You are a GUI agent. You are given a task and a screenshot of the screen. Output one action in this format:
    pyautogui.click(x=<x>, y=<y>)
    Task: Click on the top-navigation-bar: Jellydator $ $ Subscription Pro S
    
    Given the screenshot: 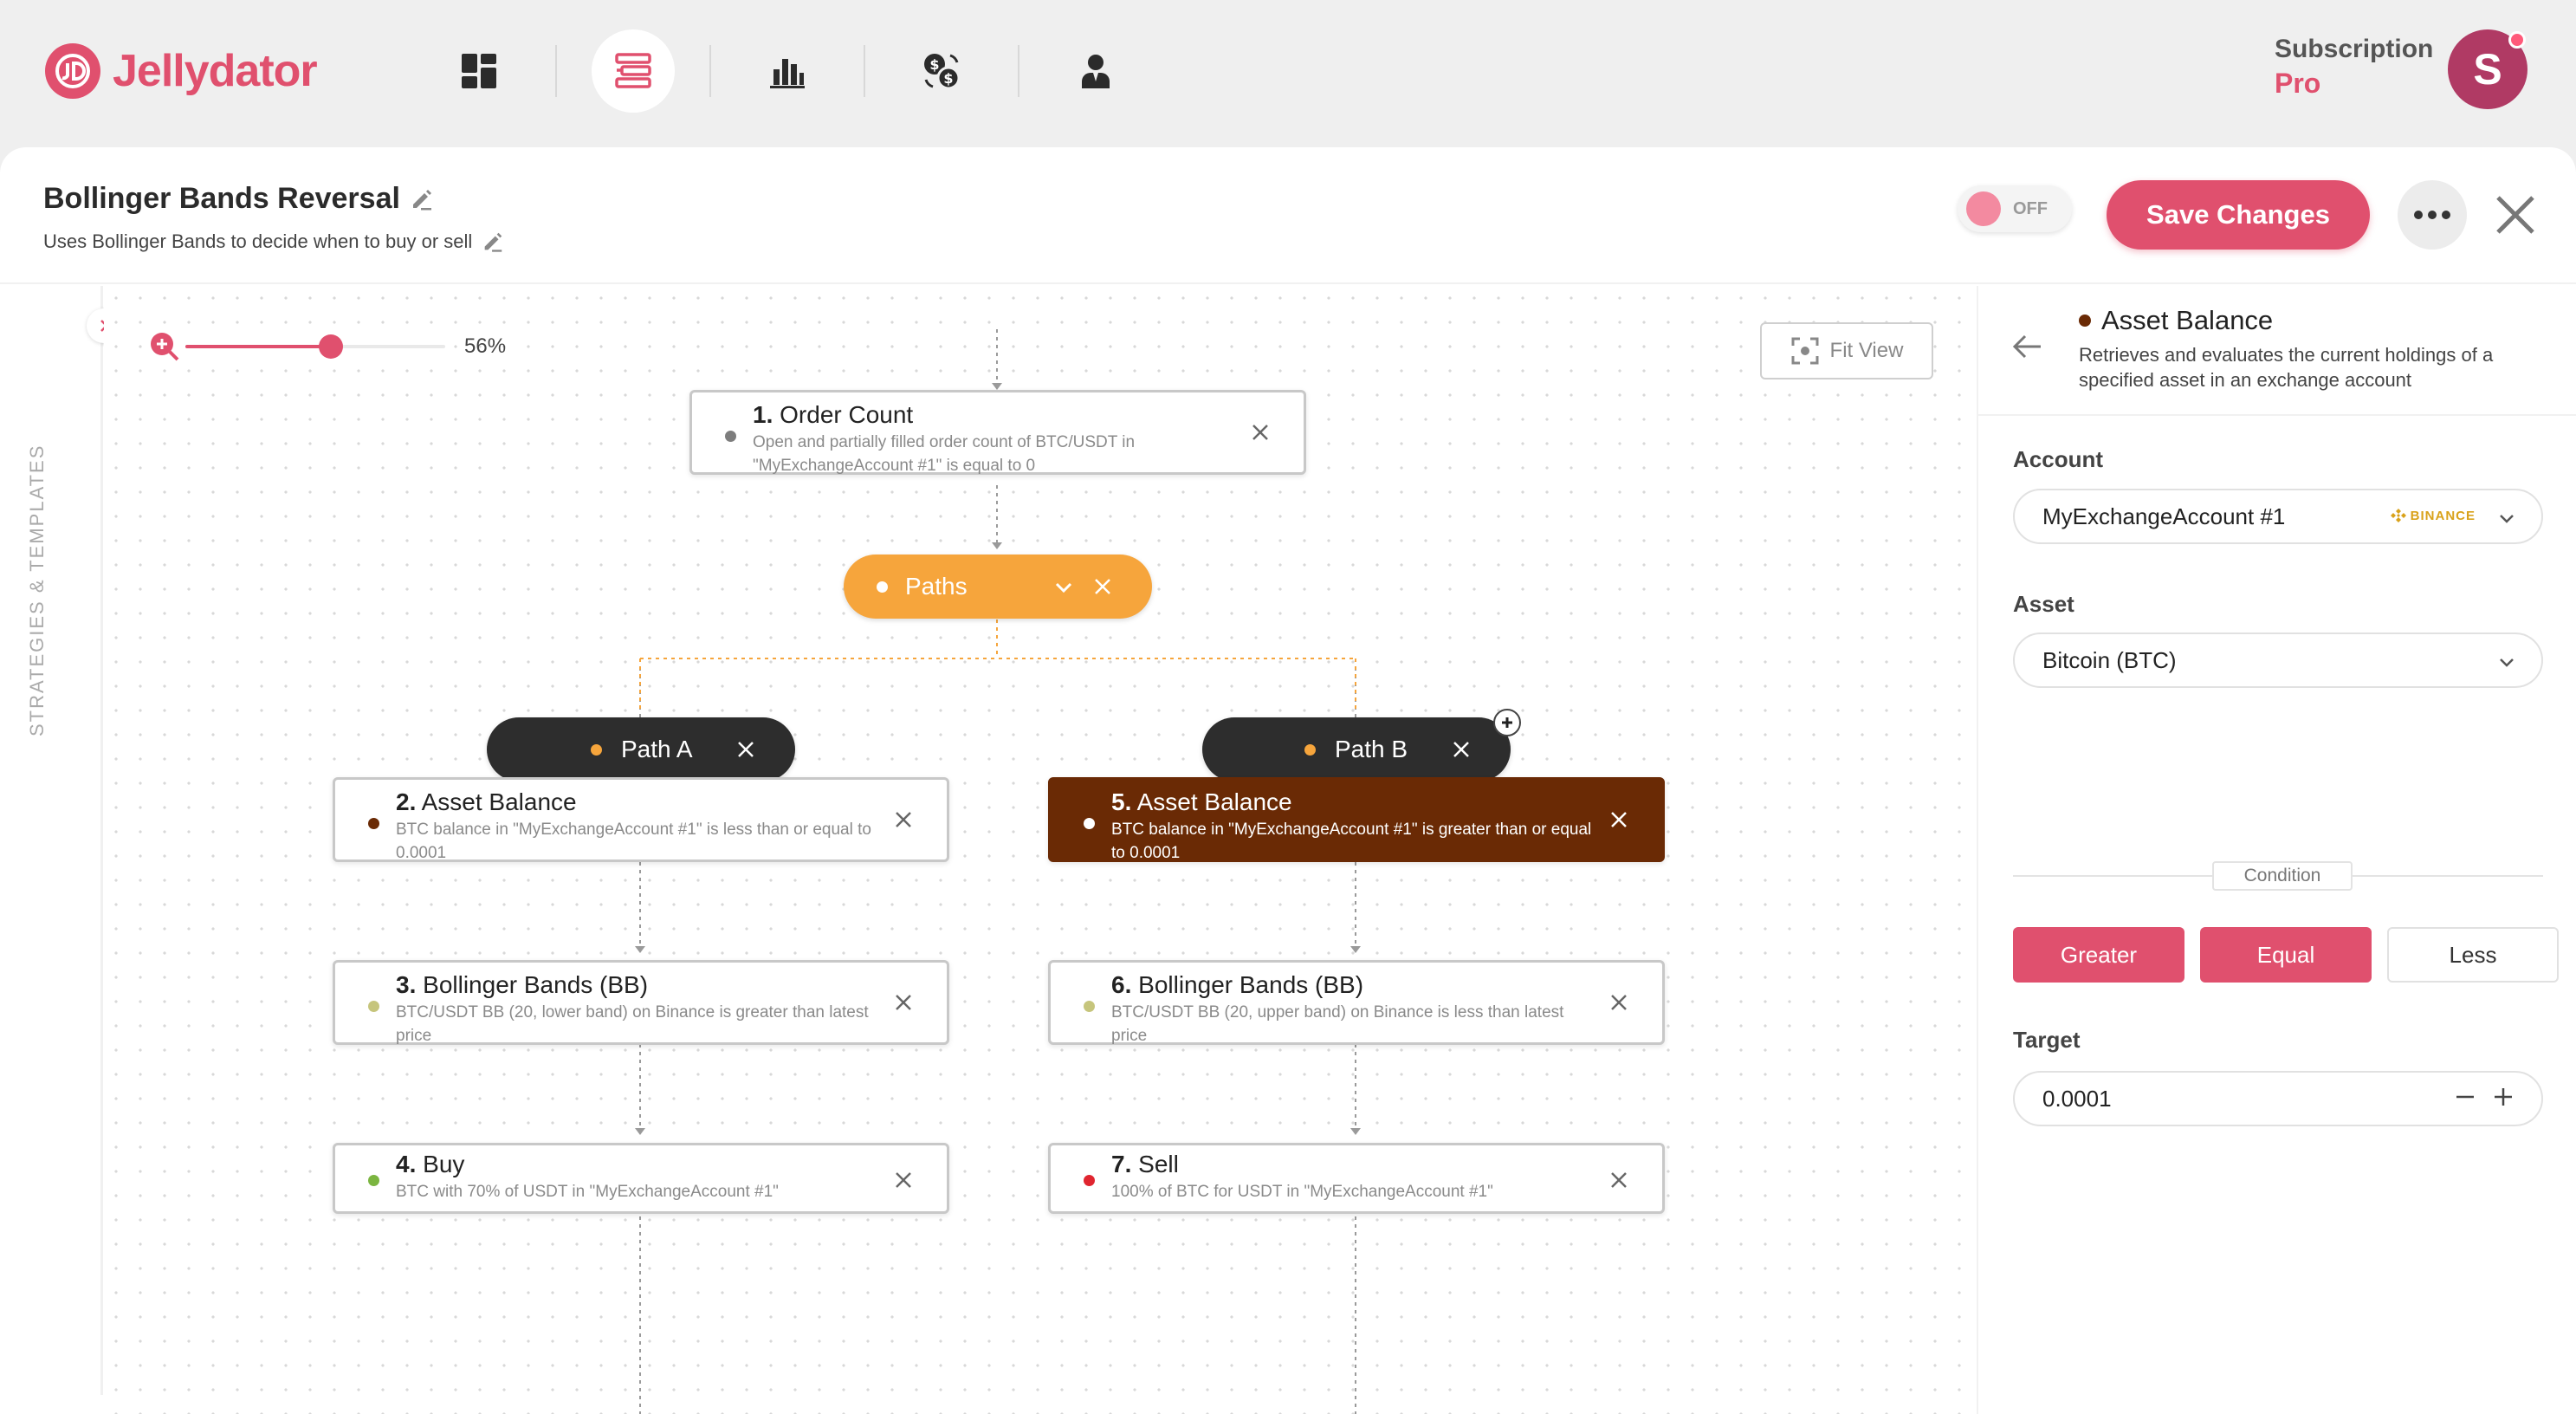 What is the action you would take?
    pyautogui.click(x=1288, y=74)
    